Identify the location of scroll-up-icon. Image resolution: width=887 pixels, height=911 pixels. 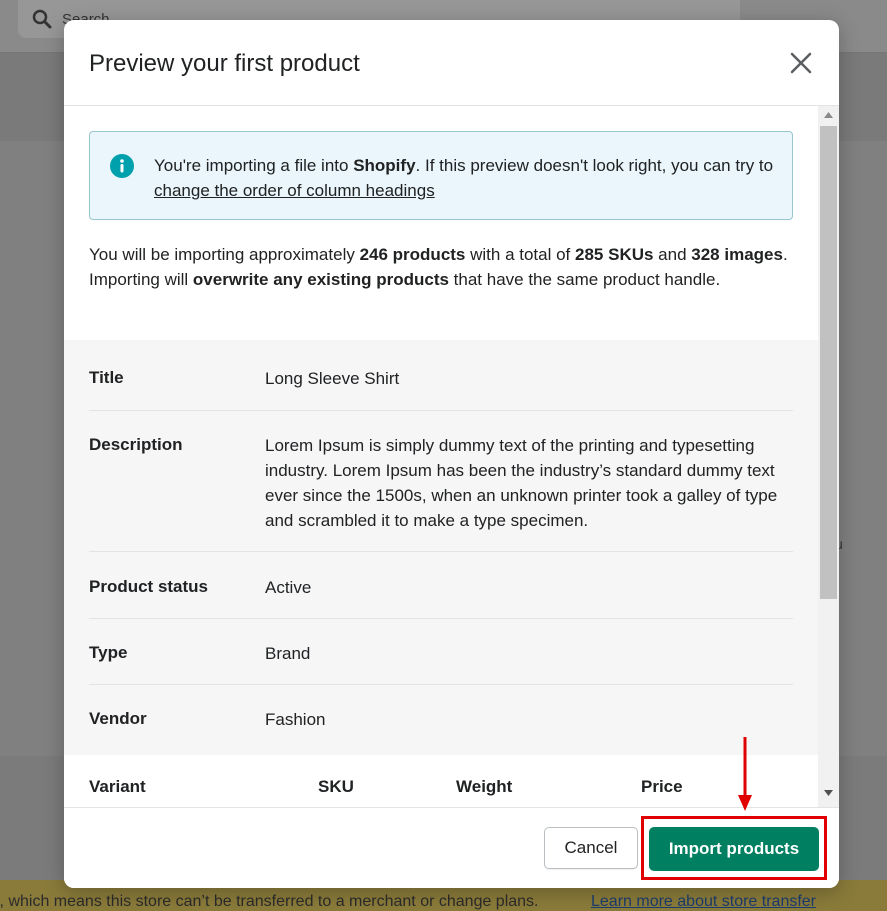
(828, 115).